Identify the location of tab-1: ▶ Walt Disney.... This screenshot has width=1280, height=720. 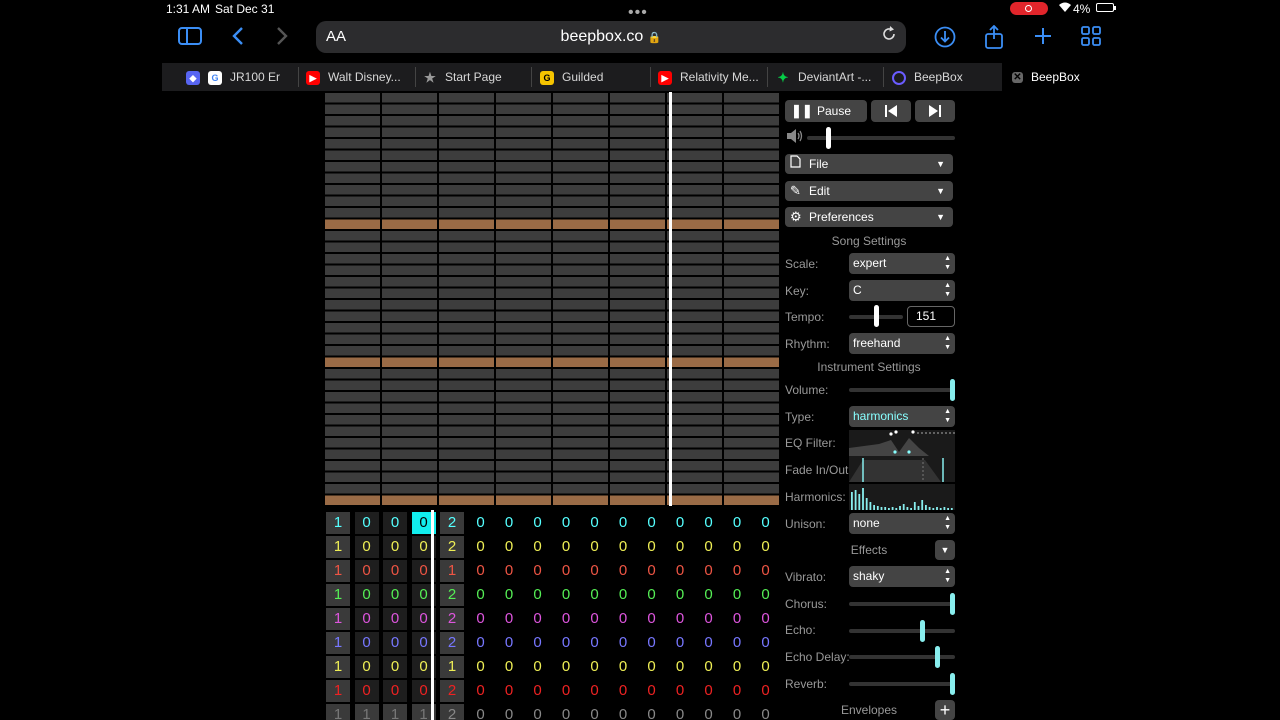
(356, 77).